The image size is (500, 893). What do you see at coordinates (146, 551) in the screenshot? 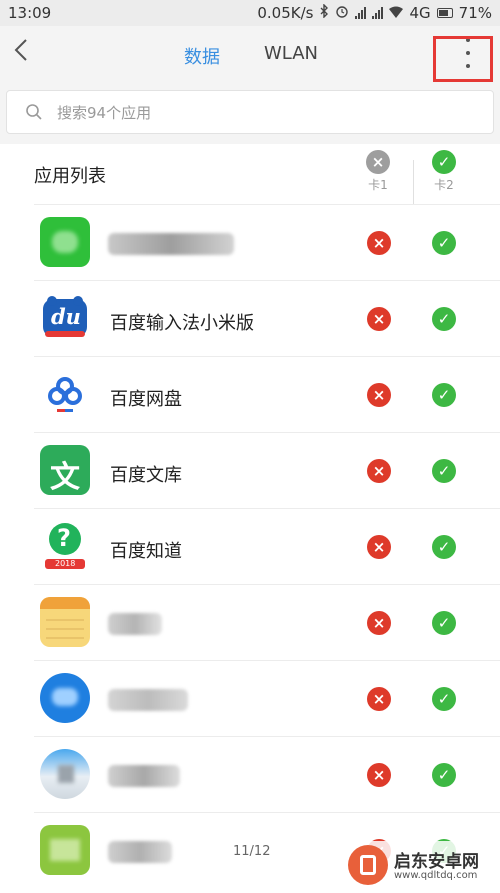
I see `app-name: 百度知道` at bounding box center [146, 551].